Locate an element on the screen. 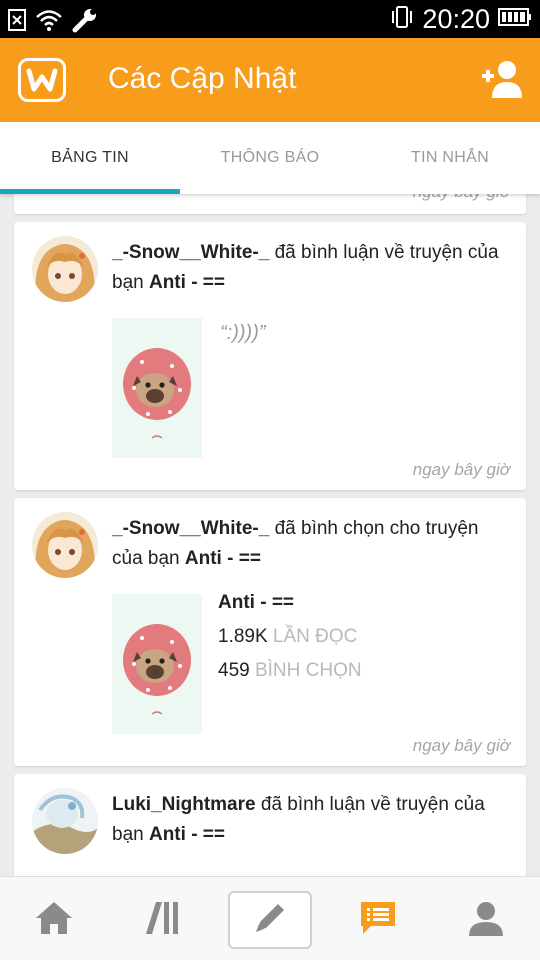 The width and height of the screenshot is (540, 960). story-title: Anti - == is located at coordinates (256, 603).